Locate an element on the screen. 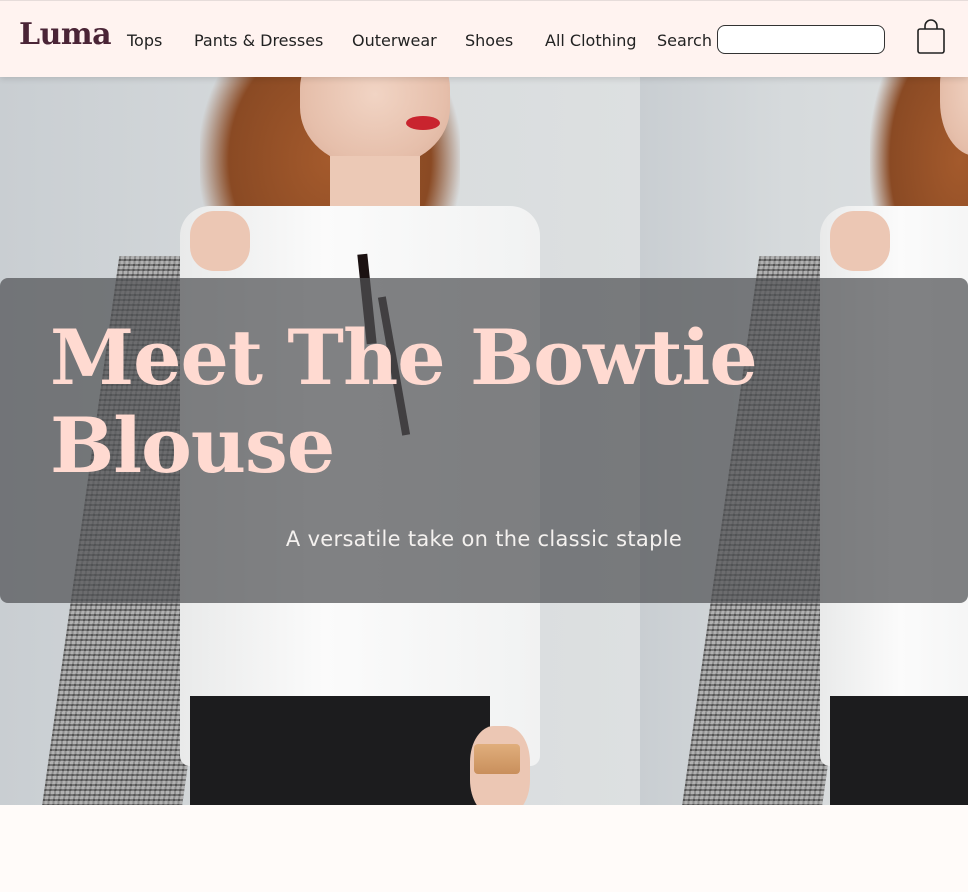 The width and height of the screenshot is (968, 892). page-content-area is located at coordinates (484, 848).